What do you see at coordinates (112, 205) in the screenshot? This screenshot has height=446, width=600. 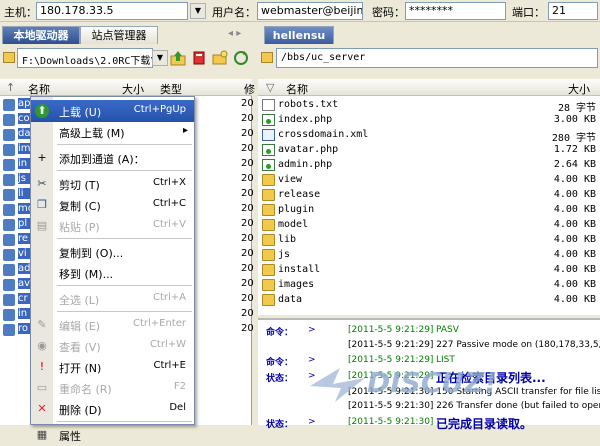 I see `menu-item: ❐ 复制 (C) Ctrl+C` at bounding box center [112, 205].